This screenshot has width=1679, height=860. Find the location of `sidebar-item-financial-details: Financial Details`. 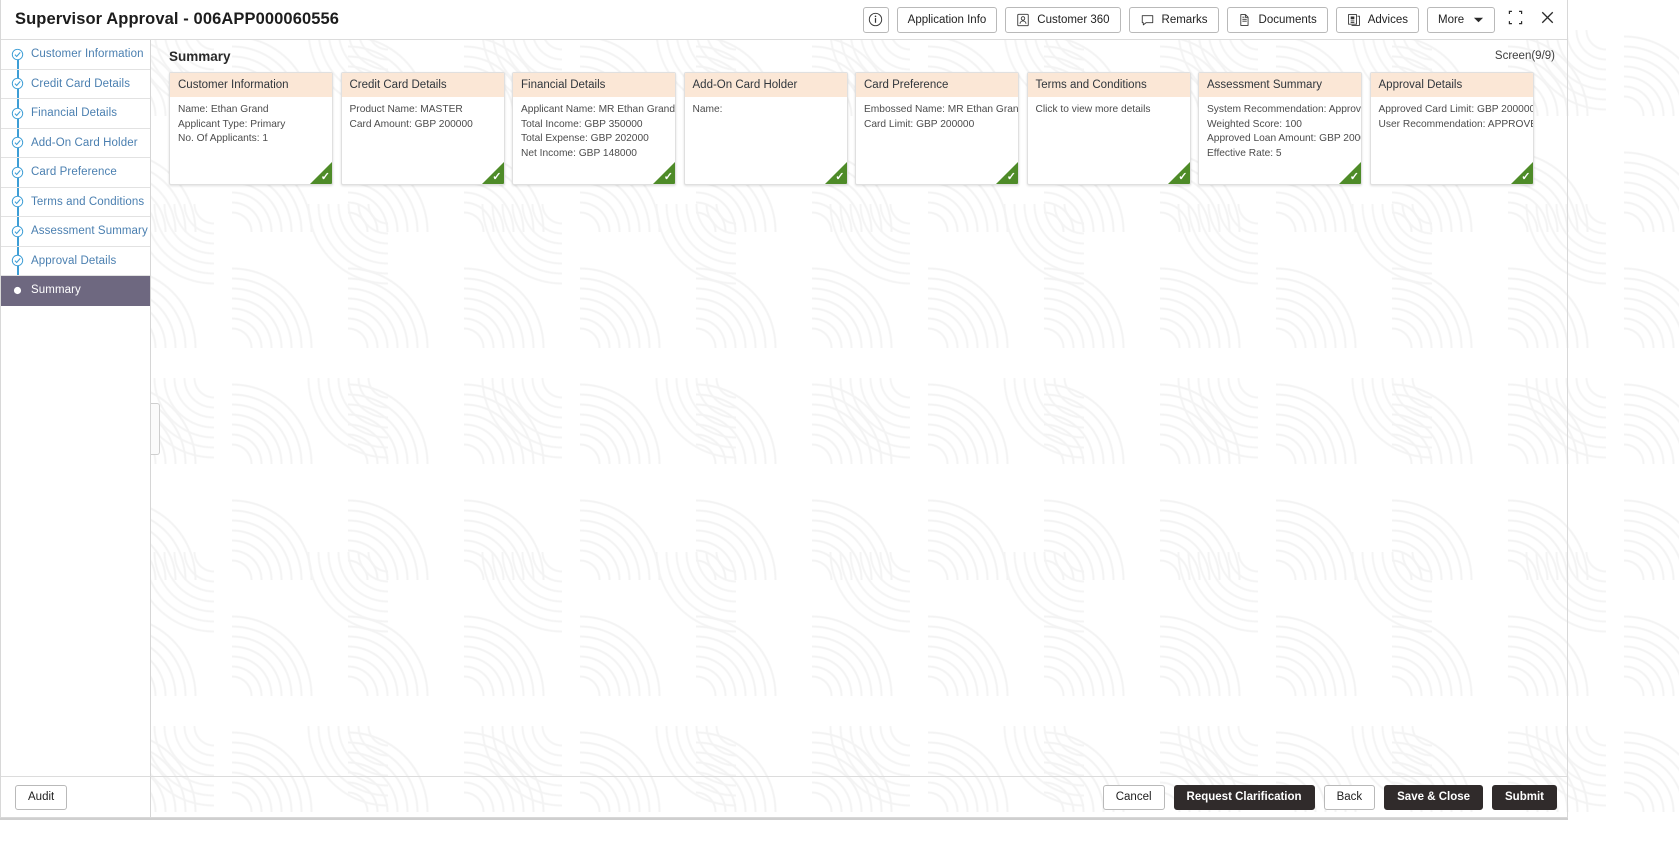

sidebar-item-financial-details: Financial Details is located at coordinates (75, 114).